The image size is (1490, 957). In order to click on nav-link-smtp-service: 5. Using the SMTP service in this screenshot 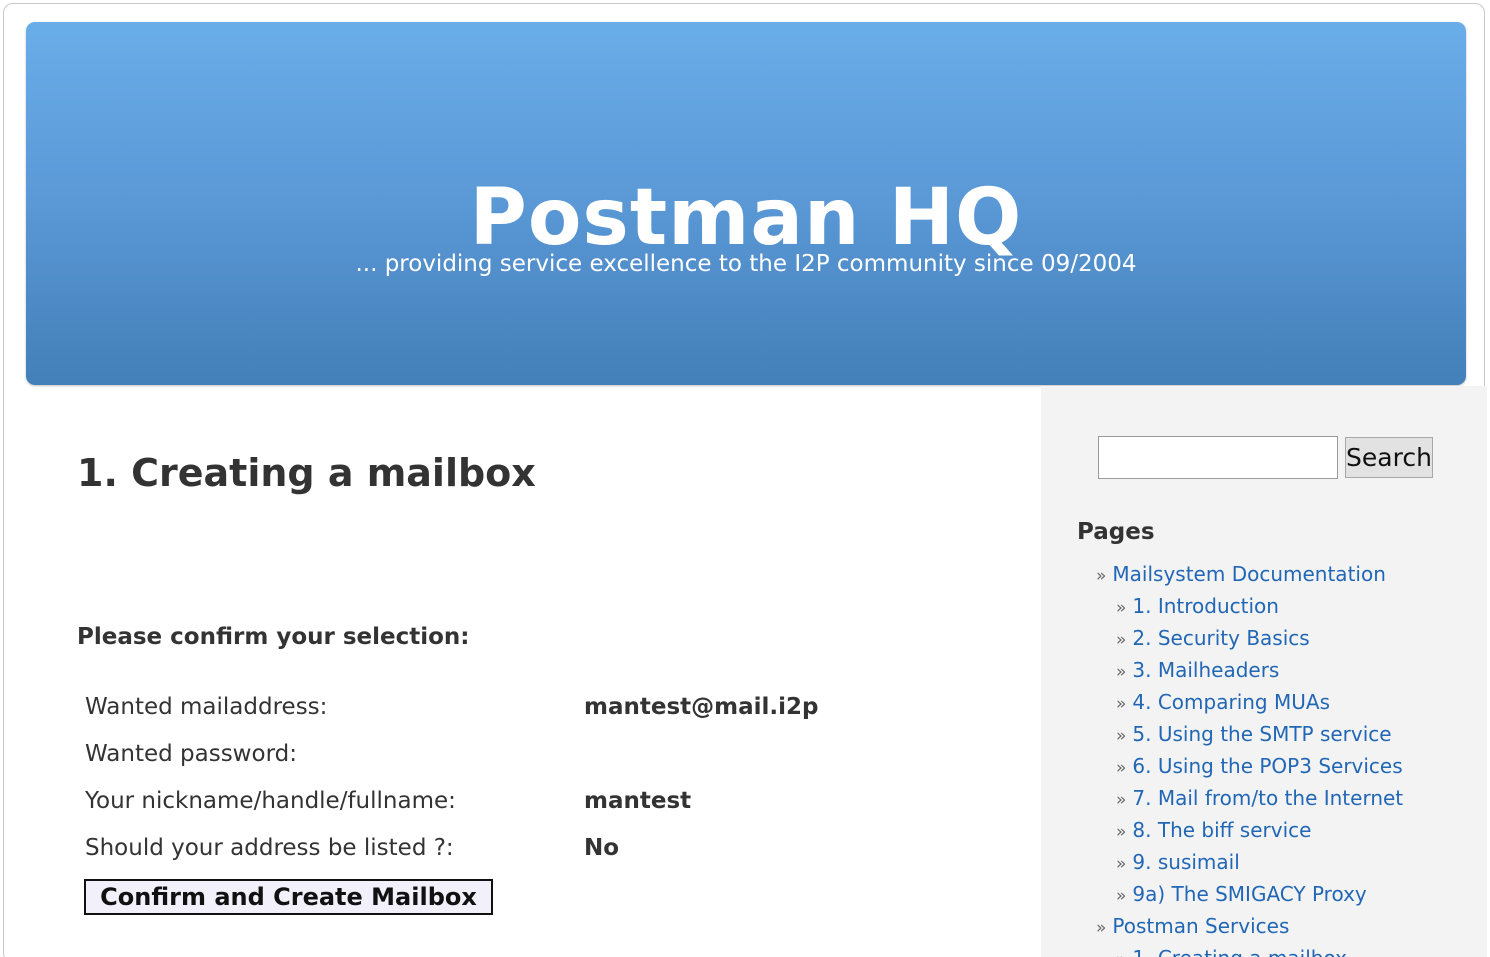, I will do `click(1261, 734)`.